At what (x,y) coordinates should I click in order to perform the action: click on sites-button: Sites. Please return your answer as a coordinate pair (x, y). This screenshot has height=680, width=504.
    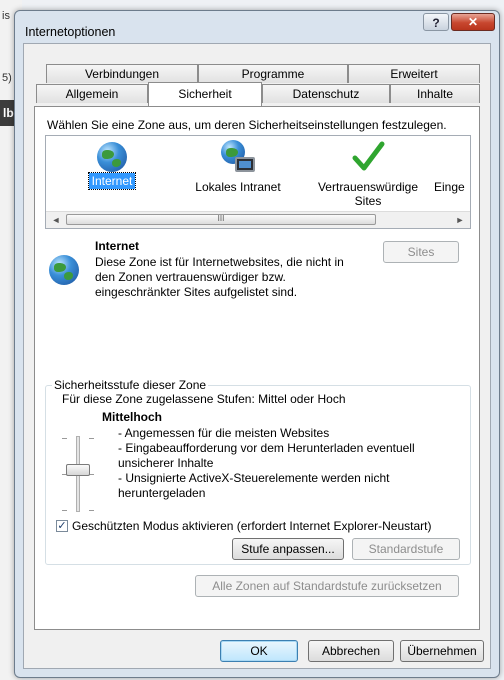
    Looking at the image, I should click on (421, 252).